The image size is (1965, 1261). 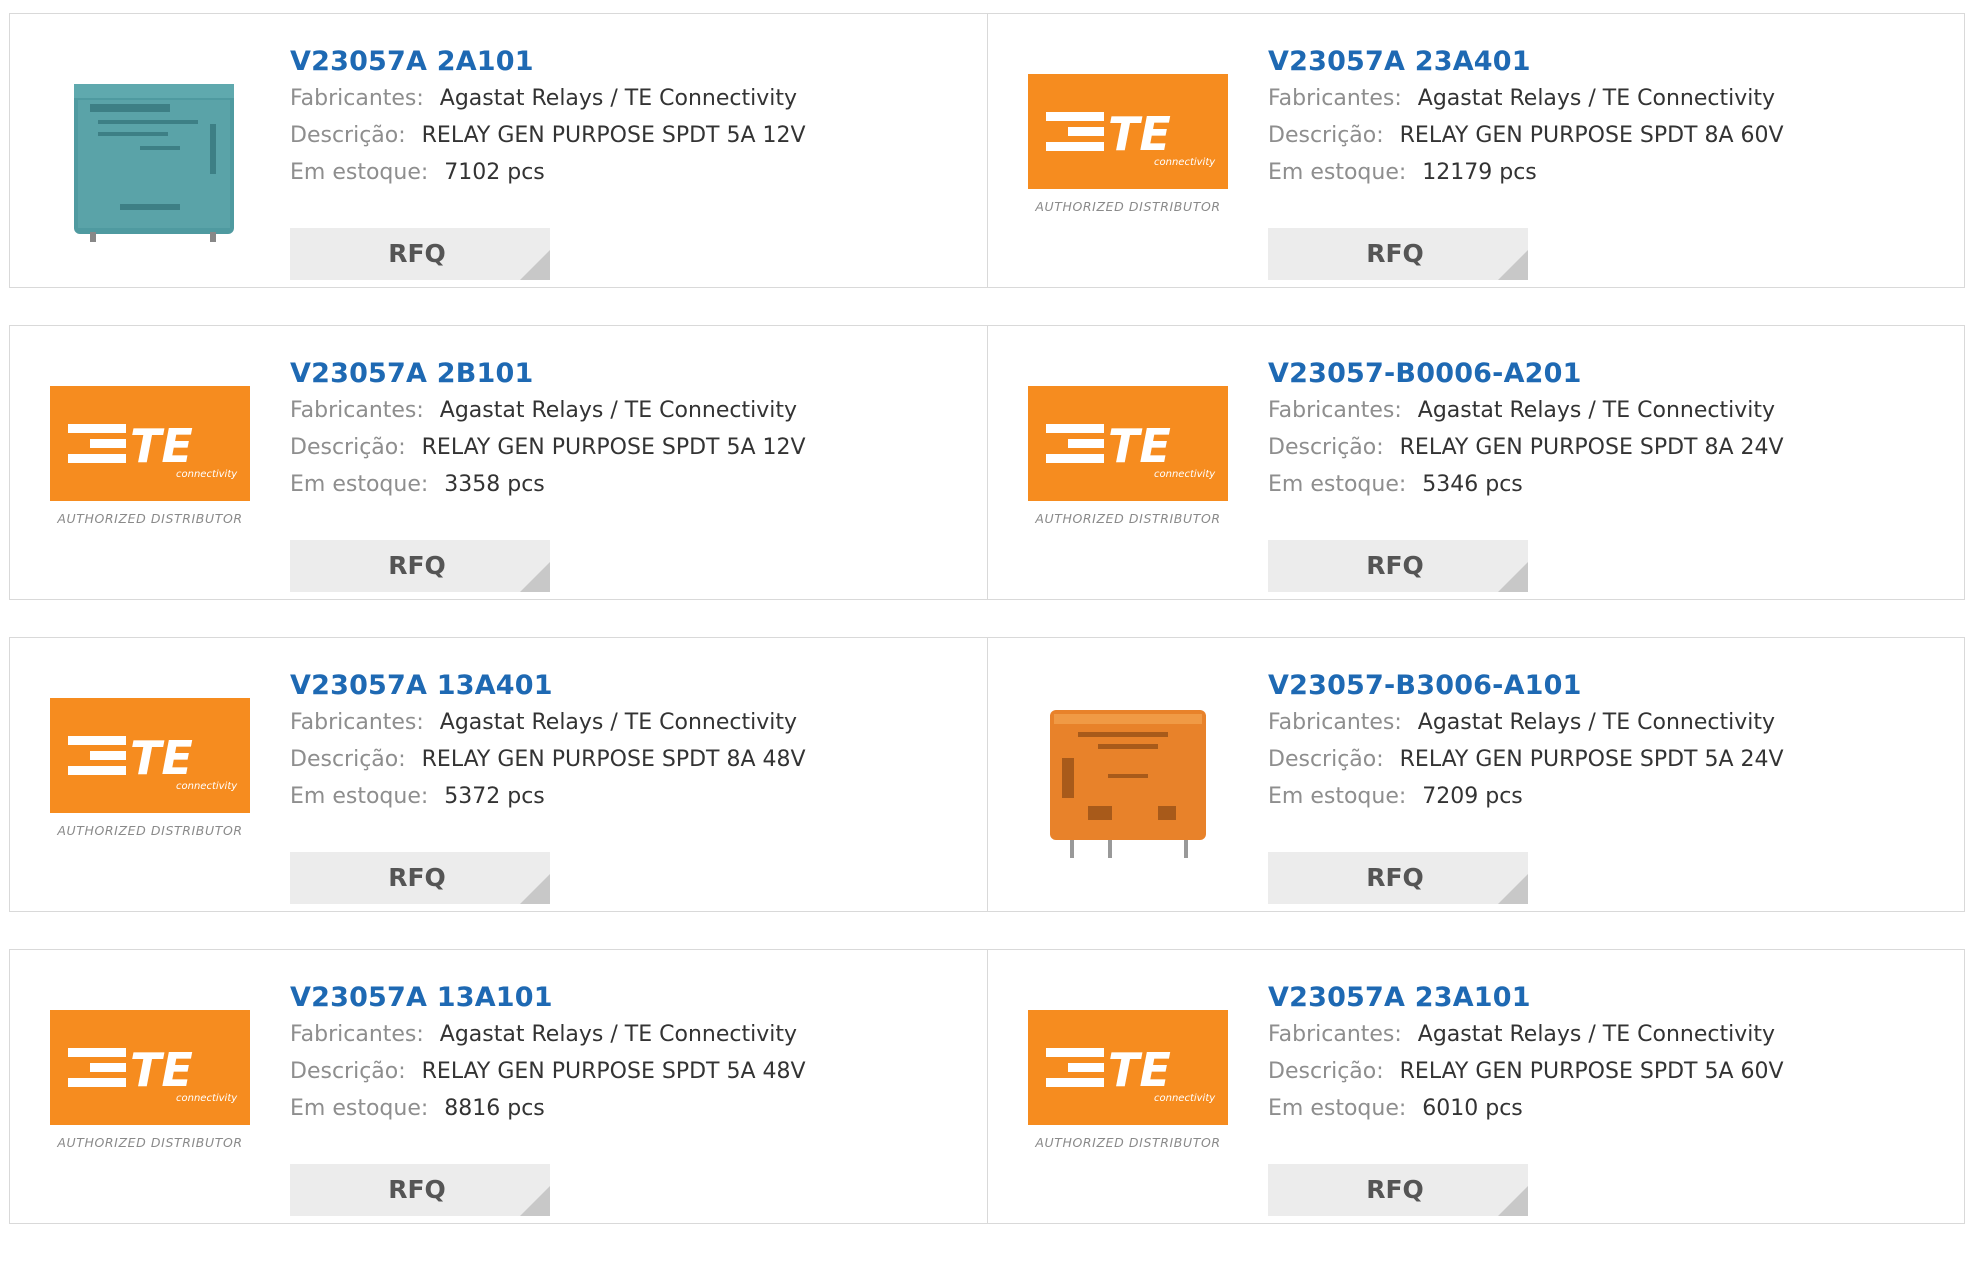 I want to click on stock-line: Em estoque: 5372 pcs, so click(x=633, y=796).